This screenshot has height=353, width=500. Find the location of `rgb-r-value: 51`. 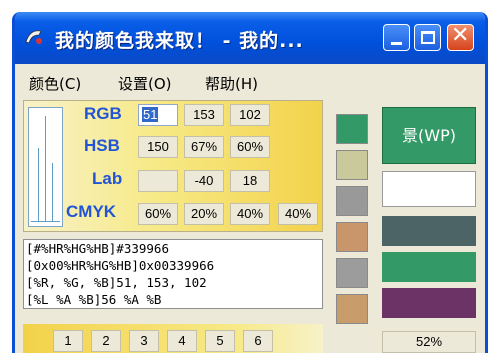

rgb-r-value: 51 is located at coordinates (150, 114).